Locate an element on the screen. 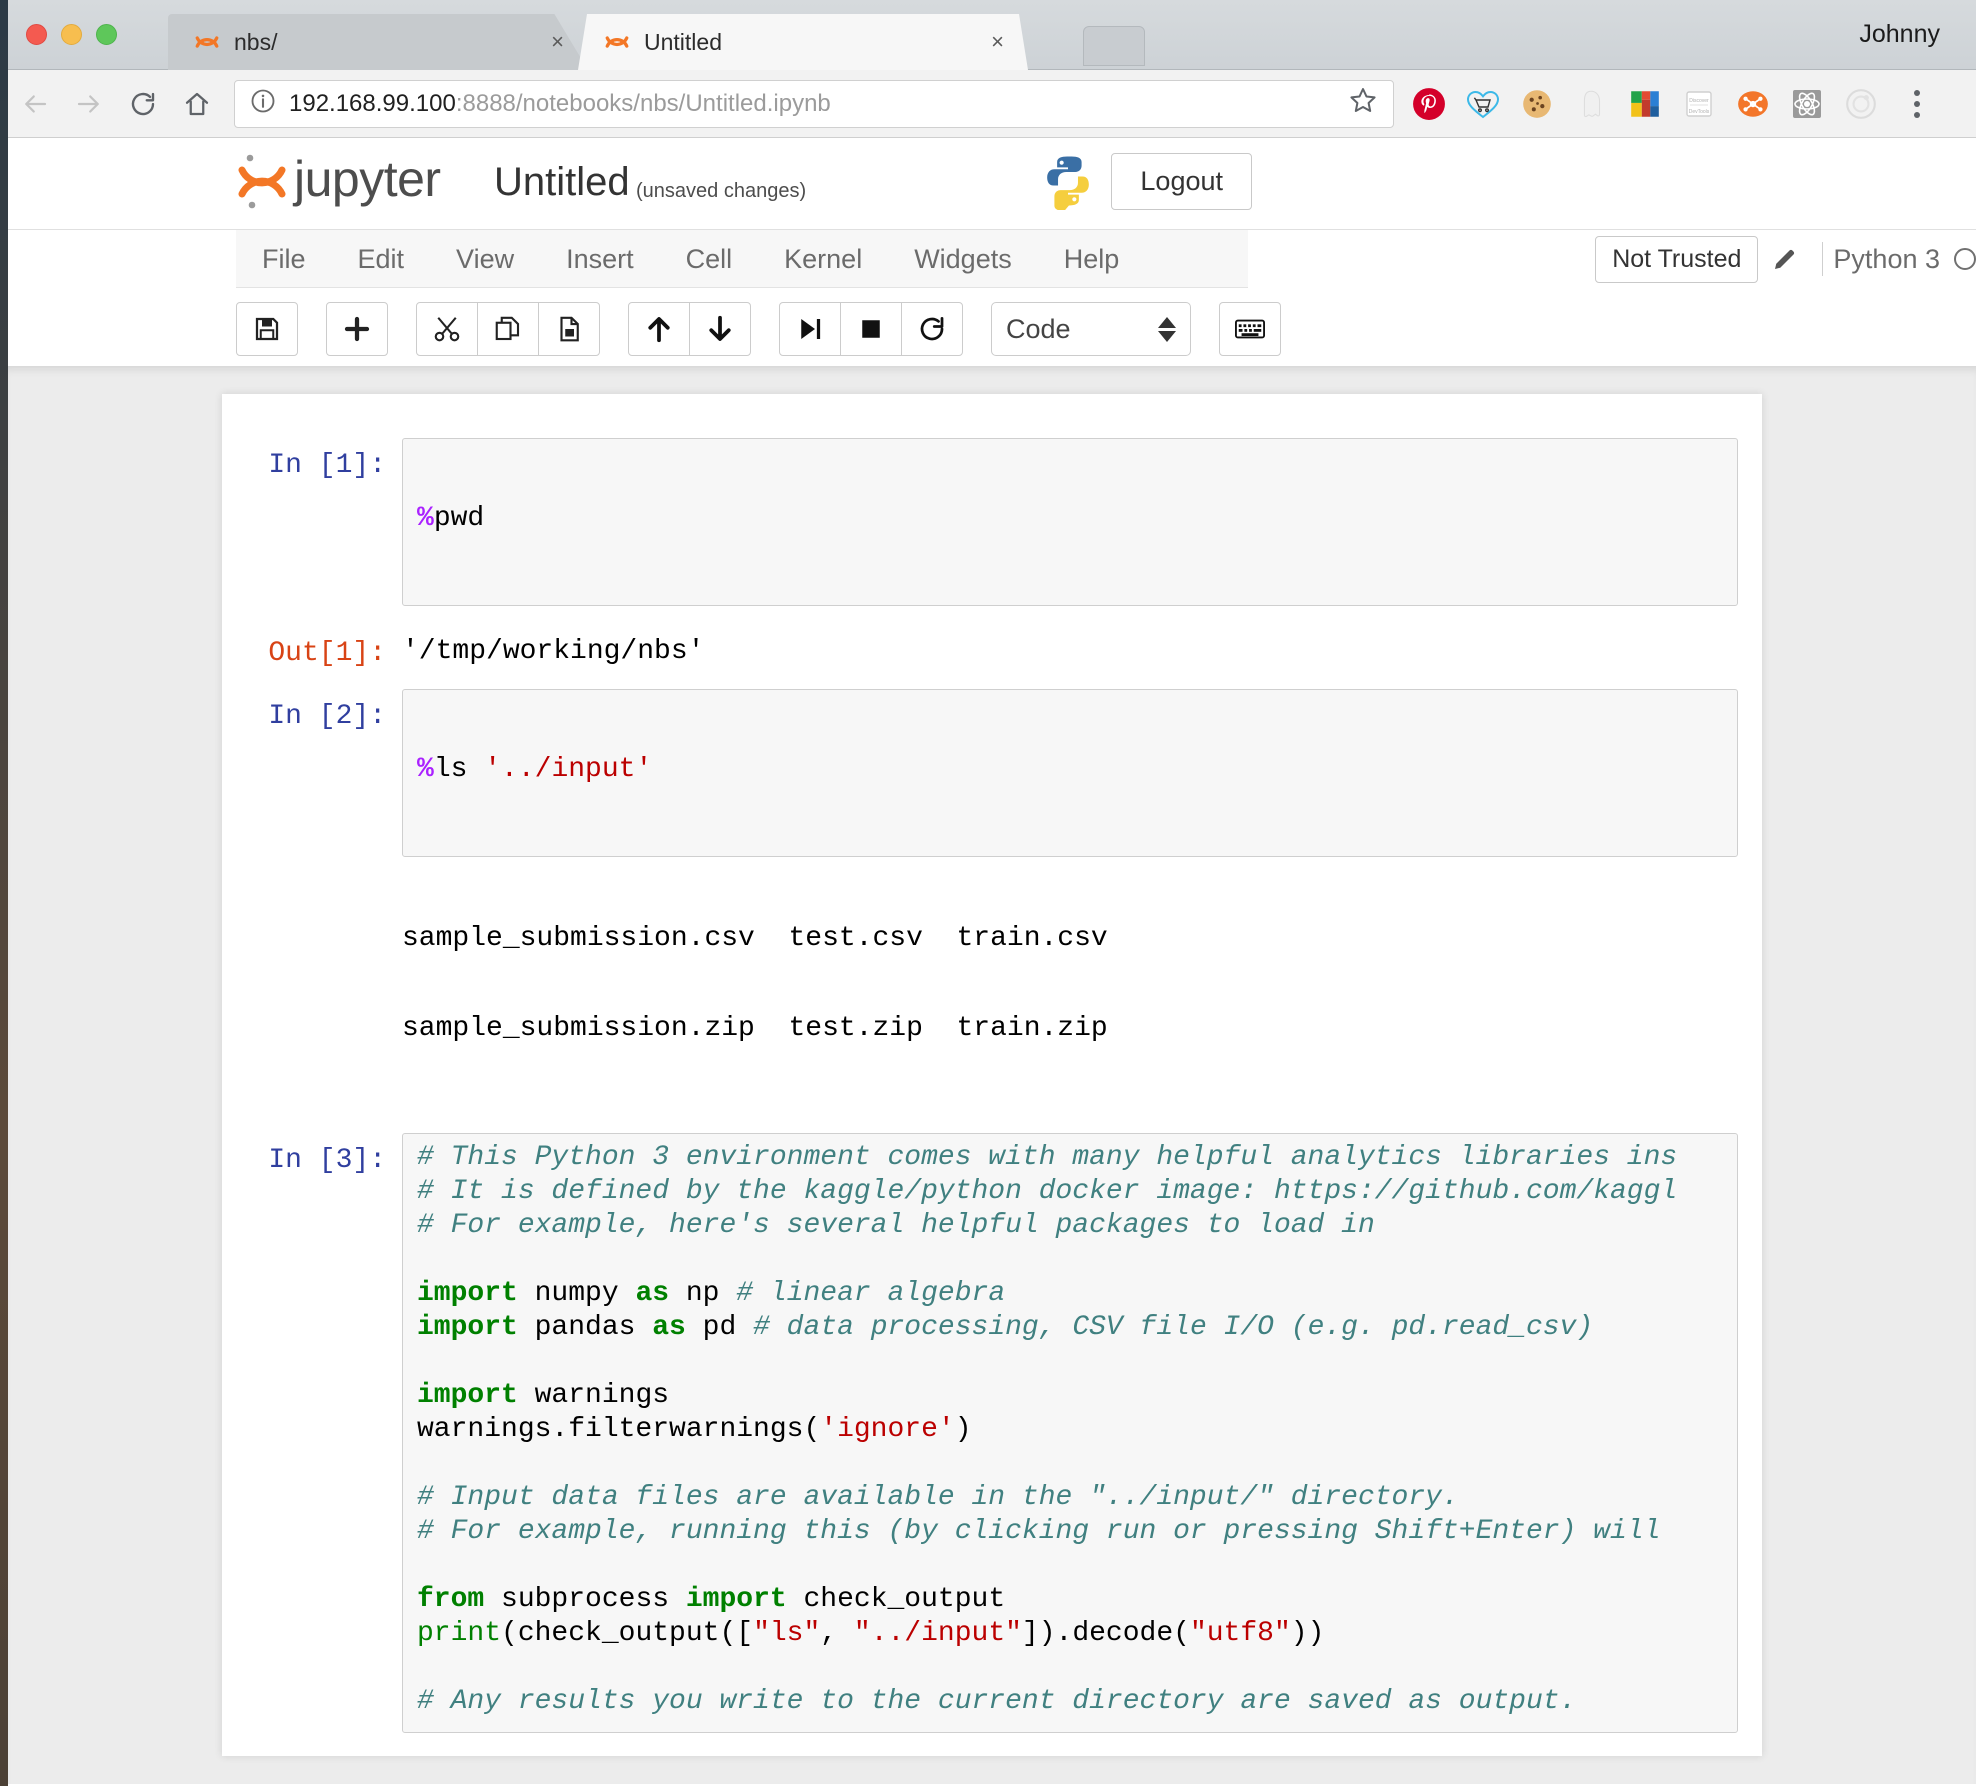  token-plain: pandas is located at coordinates (585, 1327).